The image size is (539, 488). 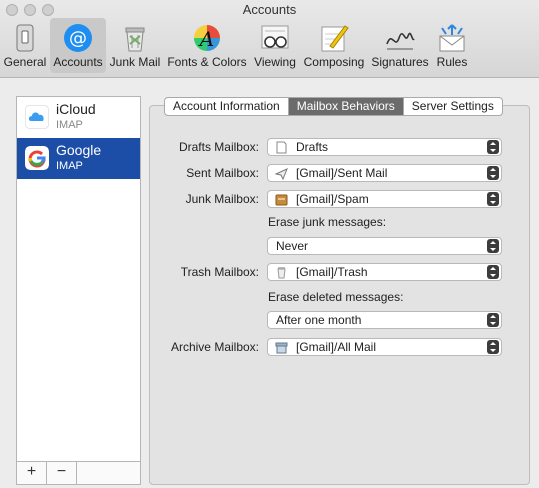 I want to click on drafts-mailbox-label: Drafts Mailbox:, so click(x=218, y=147).